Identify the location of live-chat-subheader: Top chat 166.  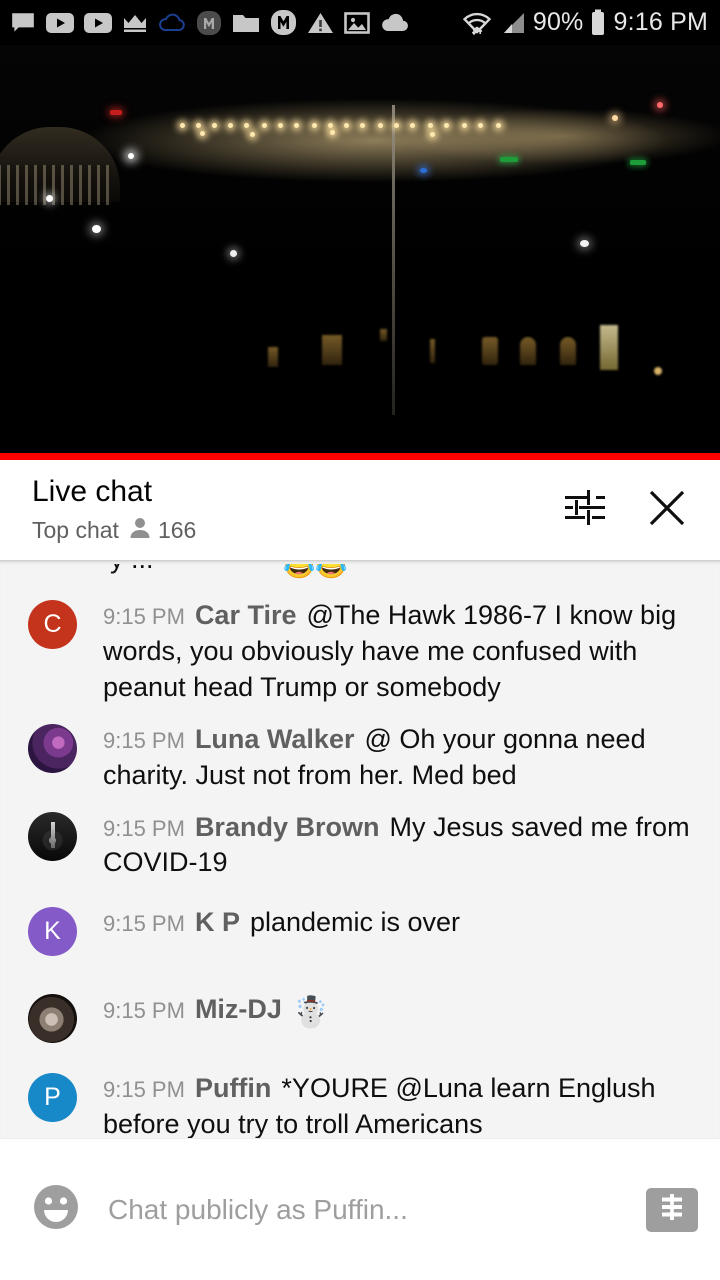
(297, 530).